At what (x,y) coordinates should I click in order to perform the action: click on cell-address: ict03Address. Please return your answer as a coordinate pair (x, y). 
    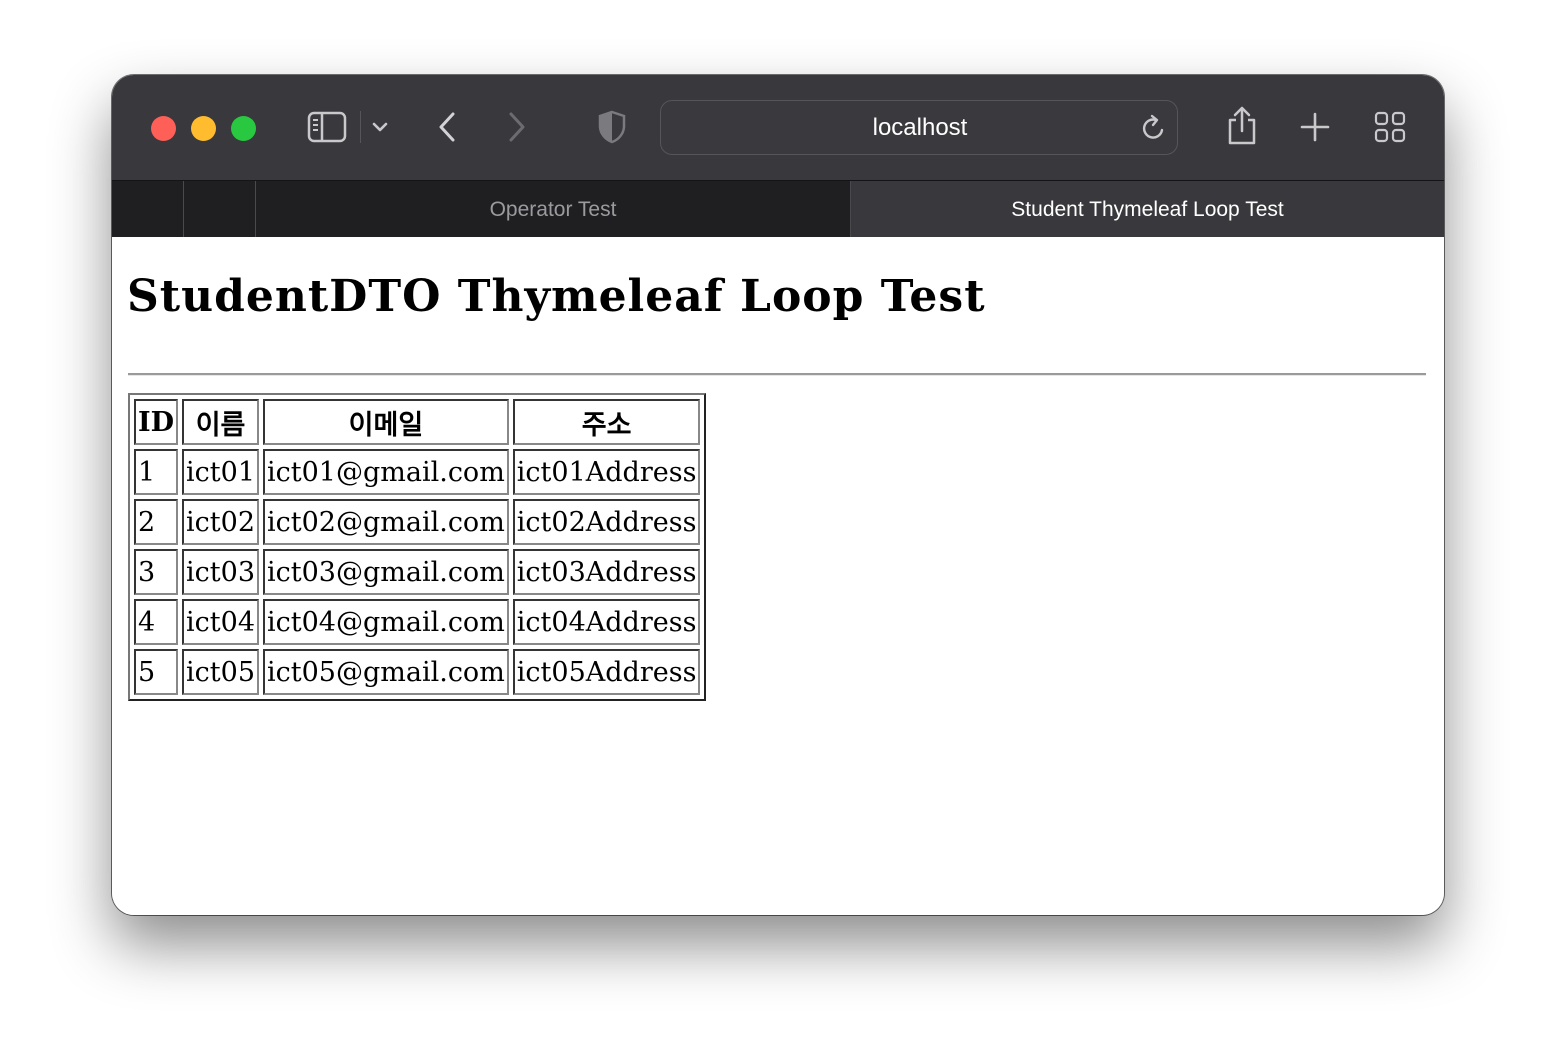
    Looking at the image, I should click on (606, 572).